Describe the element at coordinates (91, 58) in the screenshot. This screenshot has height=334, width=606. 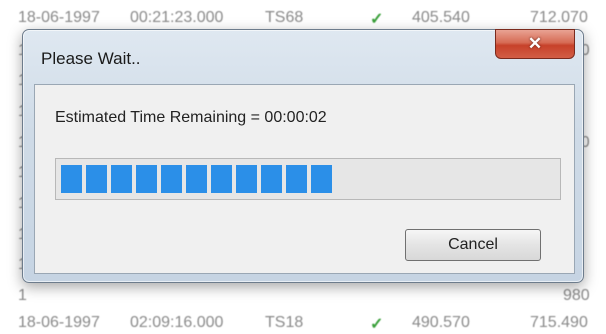
I see `dialog-title: Please Wait..` at that location.